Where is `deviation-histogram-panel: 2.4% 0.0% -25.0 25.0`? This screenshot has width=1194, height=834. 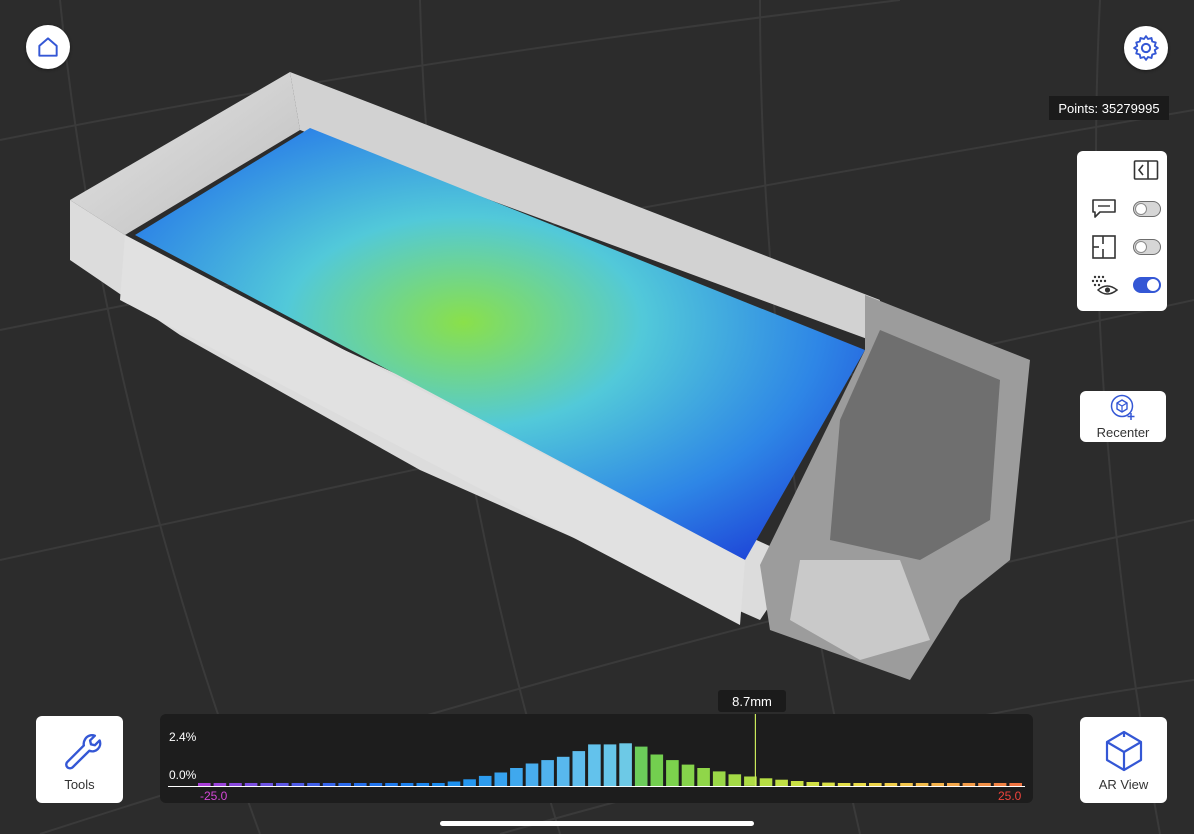 deviation-histogram-panel: 2.4% 0.0% -25.0 25.0 is located at coordinates (596, 758).